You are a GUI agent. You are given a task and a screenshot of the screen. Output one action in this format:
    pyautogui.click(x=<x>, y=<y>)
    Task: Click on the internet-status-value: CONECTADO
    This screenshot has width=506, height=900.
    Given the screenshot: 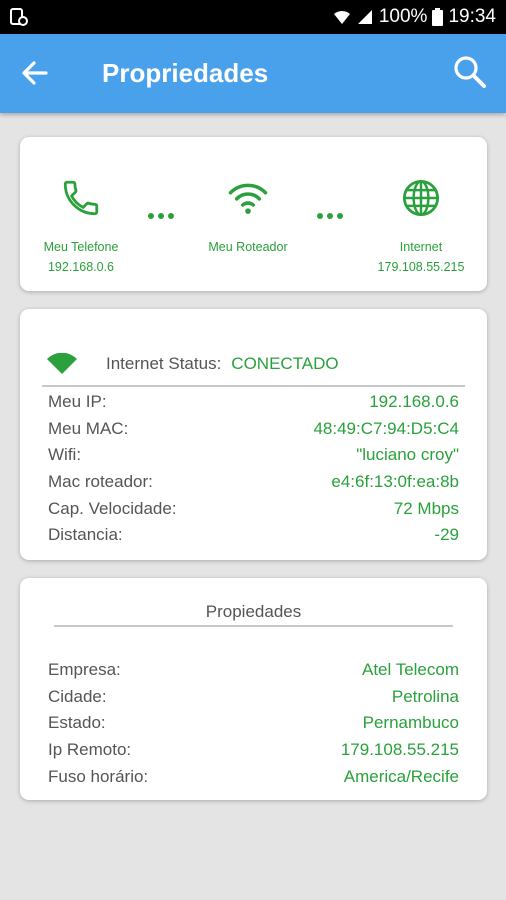 What is the action you would take?
    pyautogui.click(x=285, y=363)
    